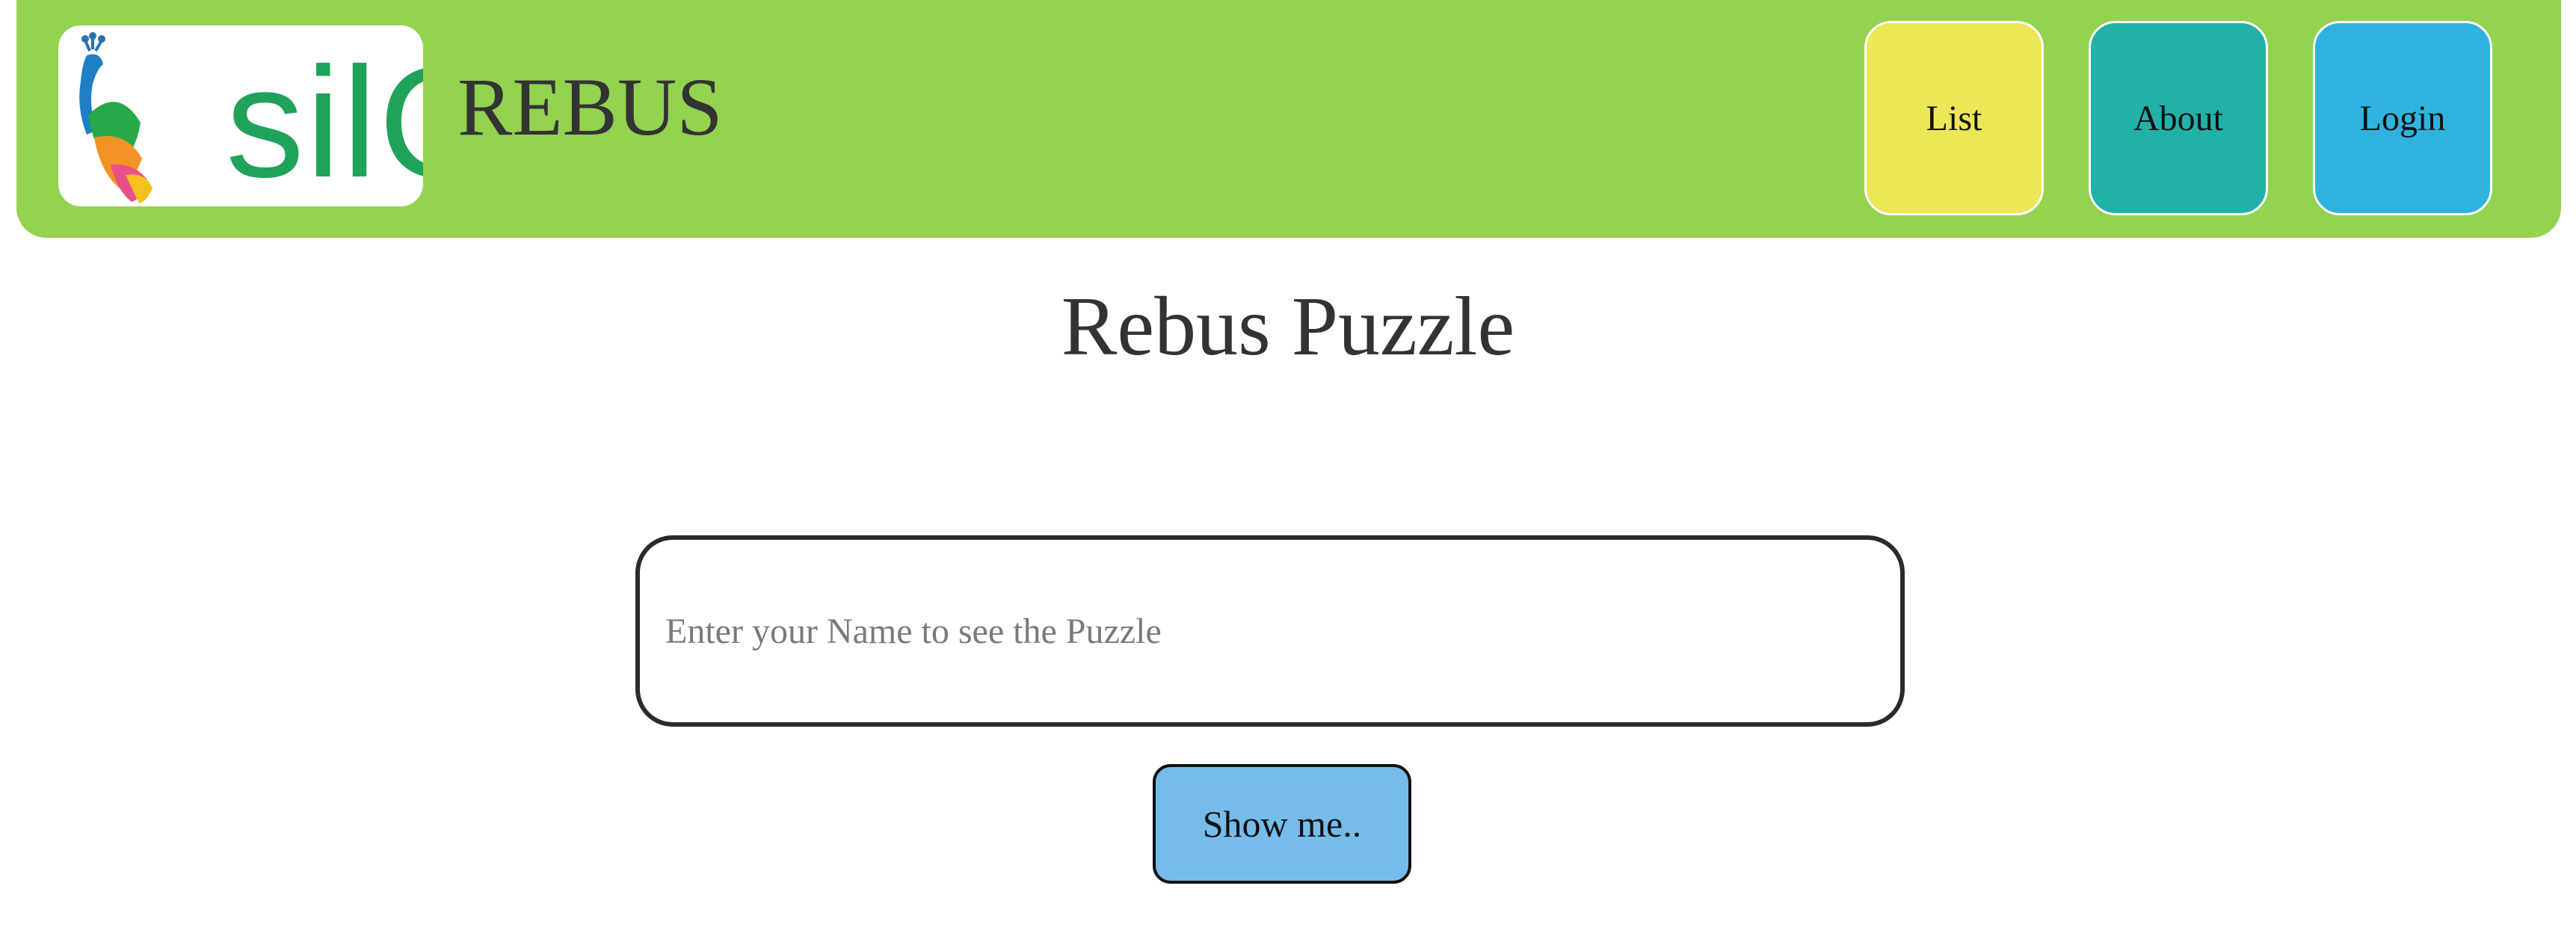  Describe the element at coordinates (1288, 326) in the screenshot. I see `page-title: Rebus Puzzle` at that location.